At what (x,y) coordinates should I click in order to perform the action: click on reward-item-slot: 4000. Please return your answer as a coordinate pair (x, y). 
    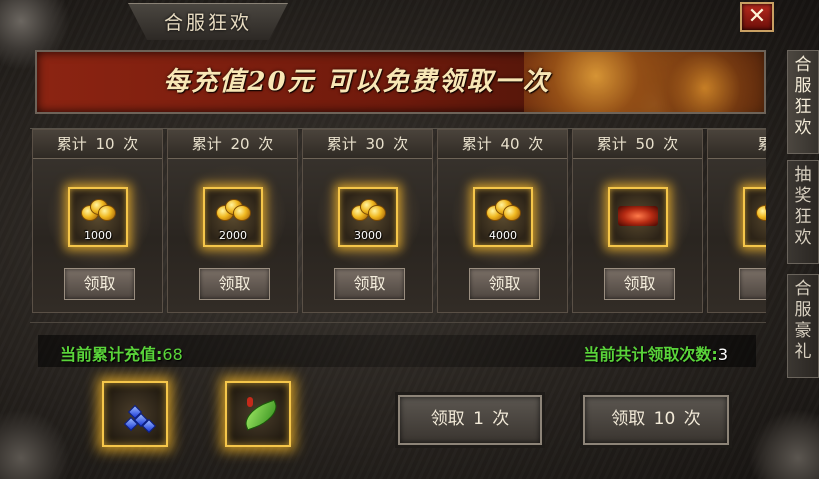
    Looking at the image, I should click on (503, 217).